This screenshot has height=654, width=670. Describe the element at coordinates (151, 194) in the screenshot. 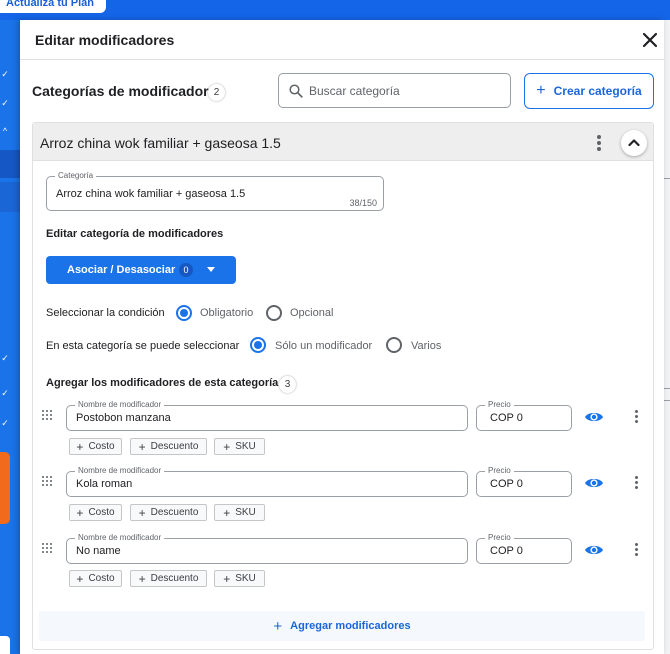

I see `category-name-value: Arroz china wok familiar + gaseosa 1.5` at that location.